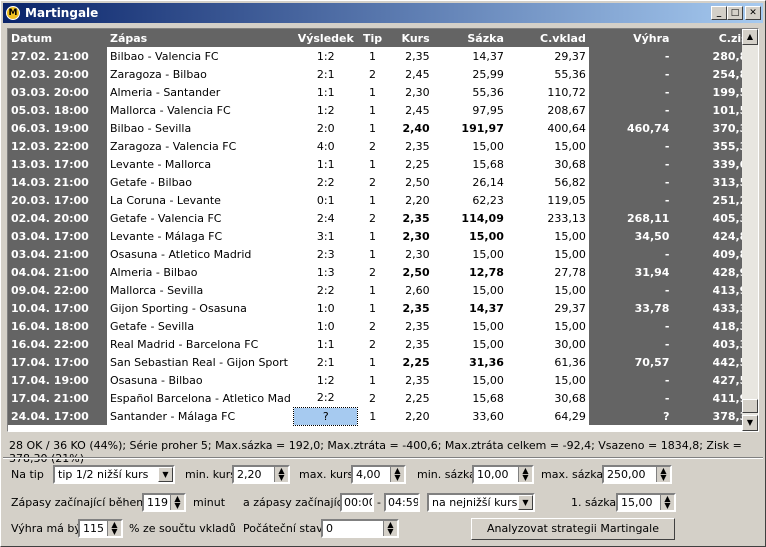 The image size is (766, 547). What do you see at coordinates (547, 38) in the screenshot?
I see `column-header: C.vklad` at bounding box center [547, 38].